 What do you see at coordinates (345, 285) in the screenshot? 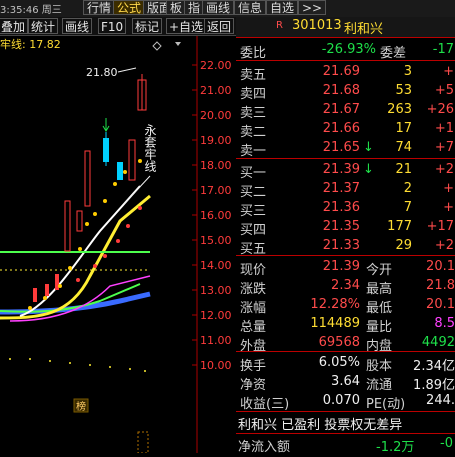
I see `stat-row-value: 2.34` at bounding box center [345, 285].